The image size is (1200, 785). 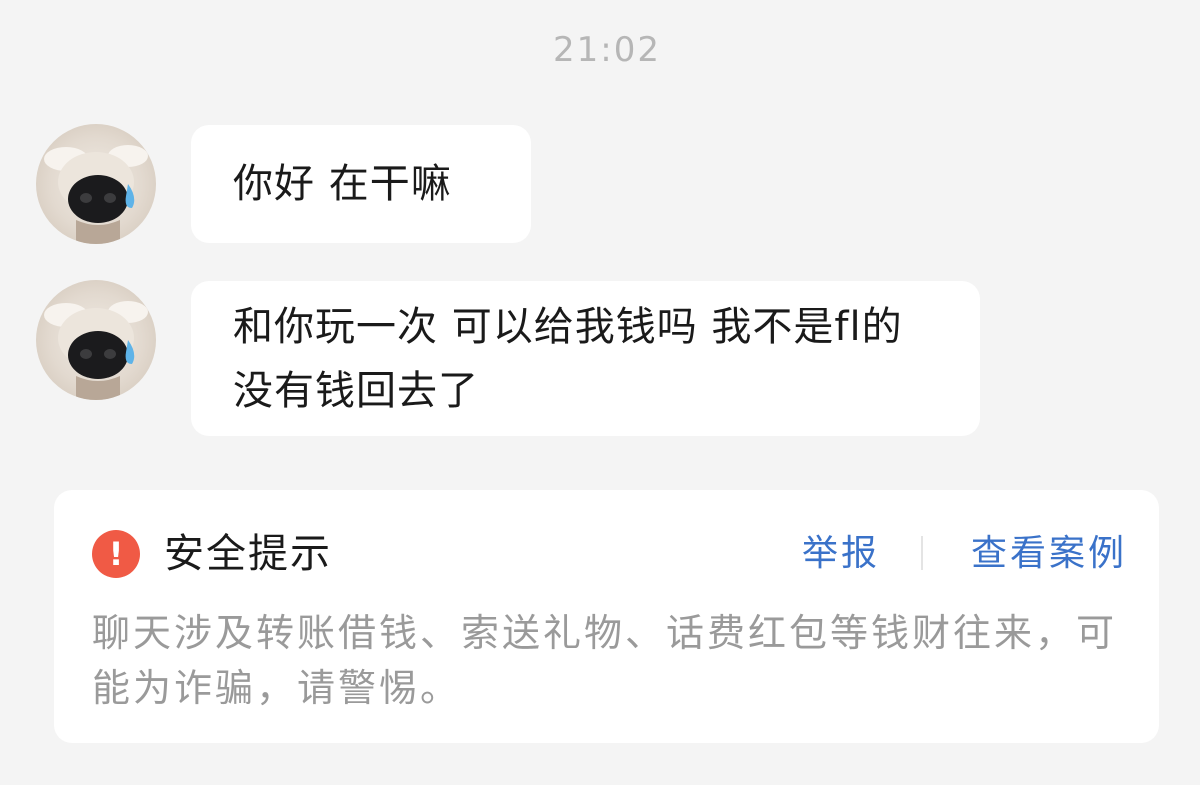 I want to click on message-timestamp: 21:02, so click(x=607, y=50).